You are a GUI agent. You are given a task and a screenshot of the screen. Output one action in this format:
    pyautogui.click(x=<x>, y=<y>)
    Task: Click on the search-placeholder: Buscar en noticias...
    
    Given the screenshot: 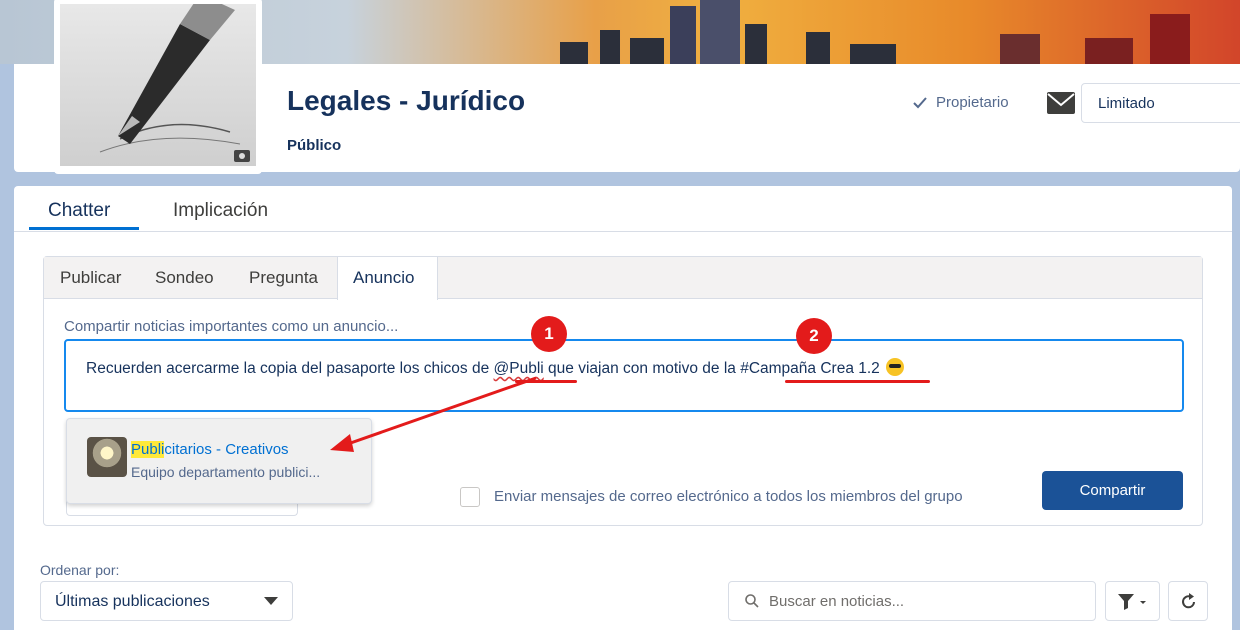 What is the action you would take?
    pyautogui.click(x=837, y=601)
    